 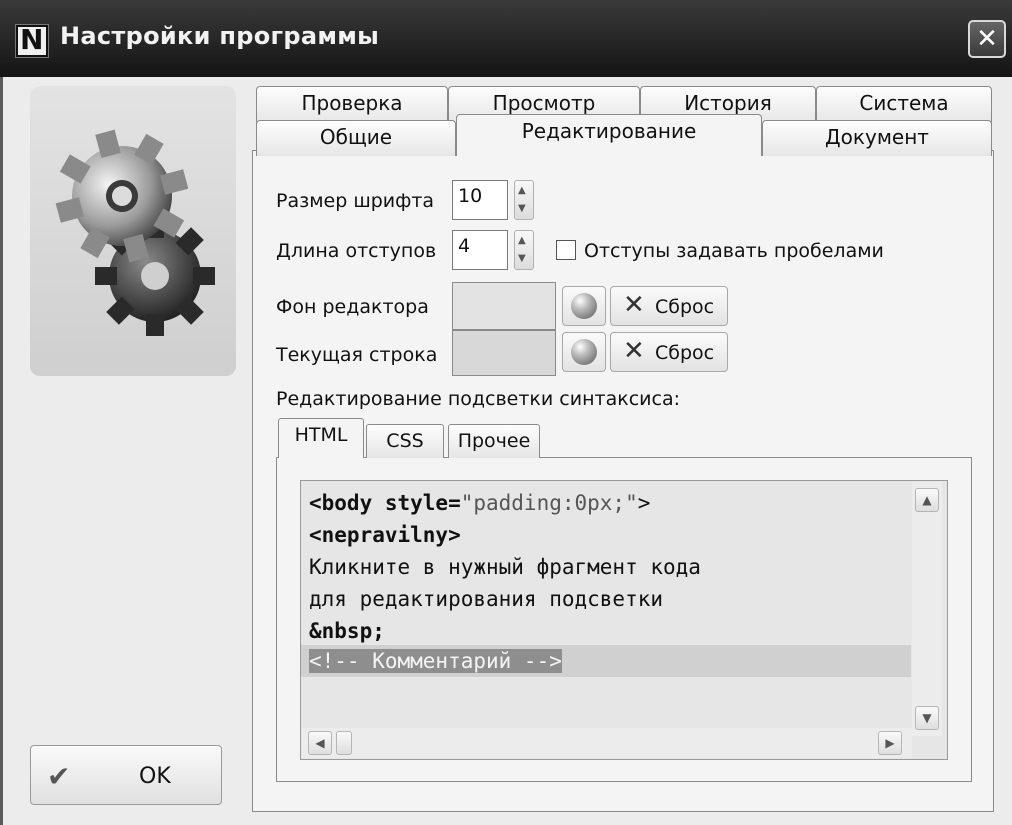 What do you see at coordinates (385, 535) in the screenshot?
I see `code-line: <nepravilny>` at bounding box center [385, 535].